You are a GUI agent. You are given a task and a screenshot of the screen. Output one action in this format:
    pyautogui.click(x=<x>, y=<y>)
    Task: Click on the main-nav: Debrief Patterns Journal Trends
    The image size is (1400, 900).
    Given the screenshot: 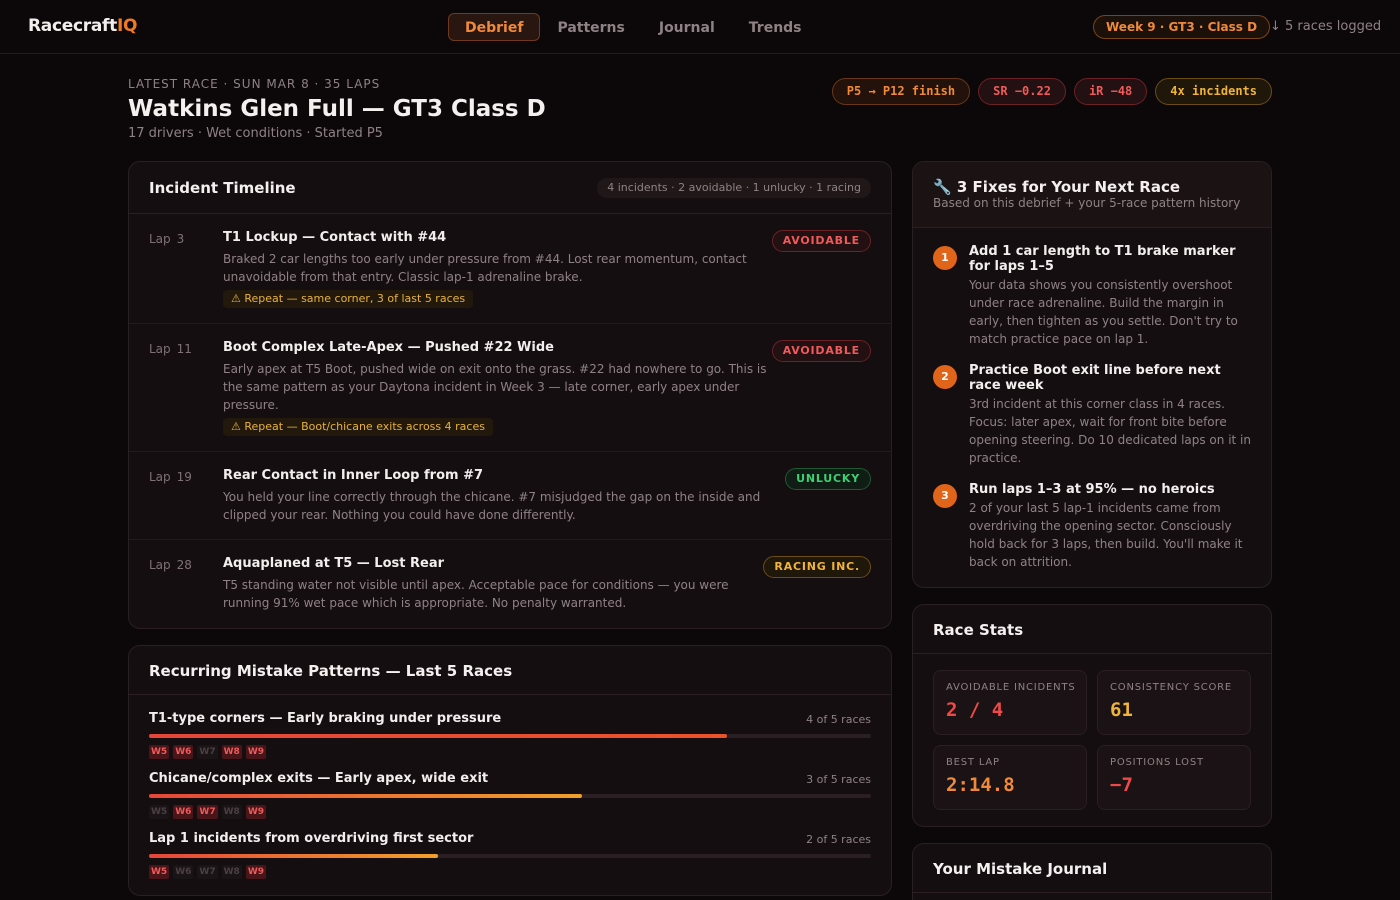 What is the action you would take?
    pyautogui.click(x=633, y=27)
    